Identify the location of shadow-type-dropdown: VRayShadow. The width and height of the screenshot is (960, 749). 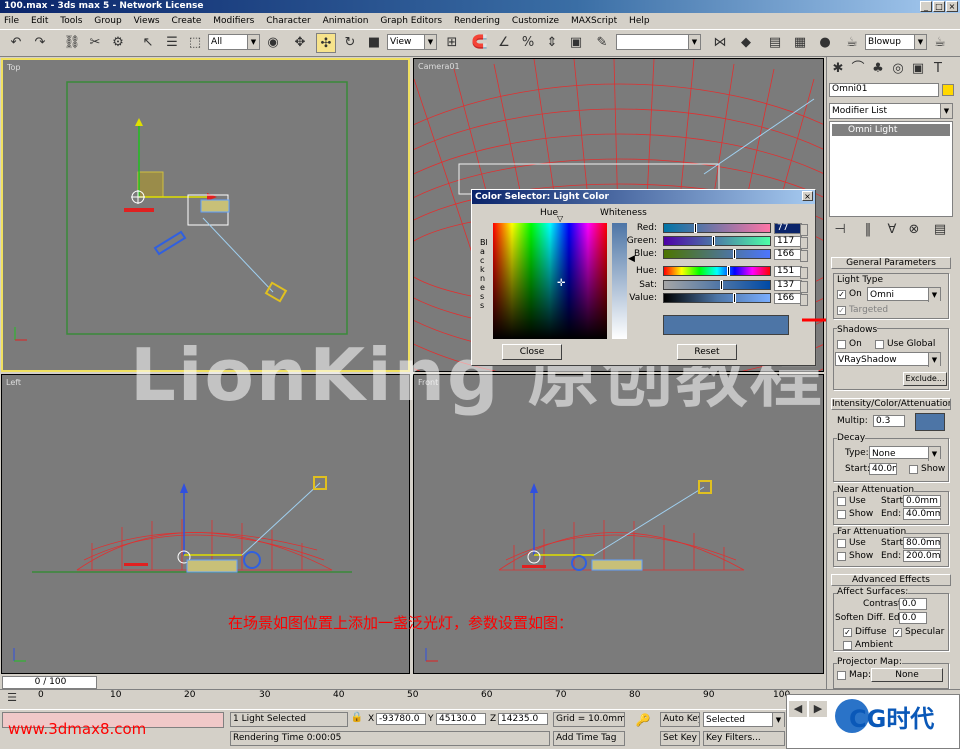
(888, 359).